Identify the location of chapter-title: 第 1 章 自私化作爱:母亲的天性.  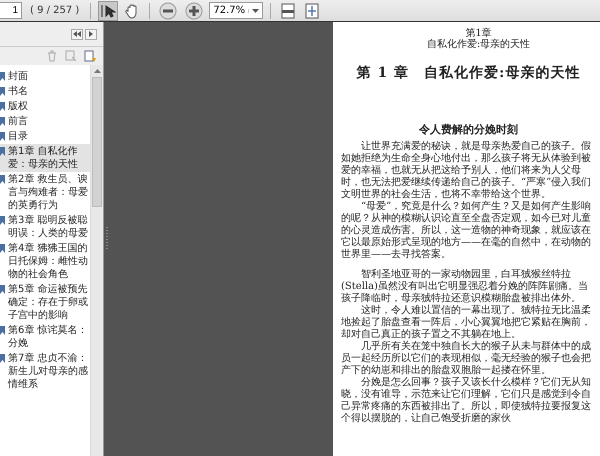
(469, 73).